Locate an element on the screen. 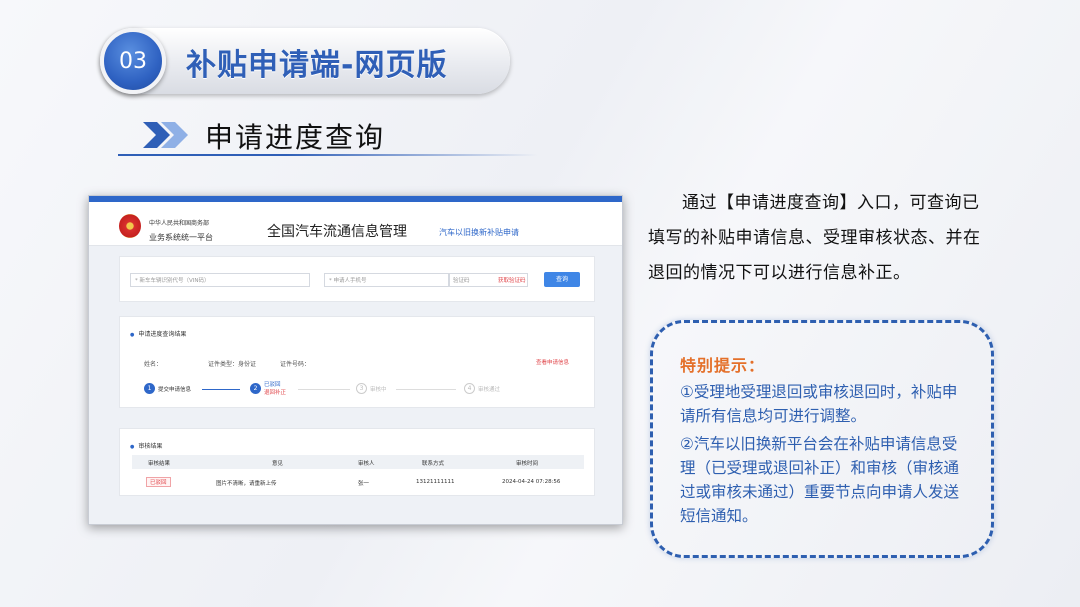 Image resolution: width=1080 pixels, height=607 pixels. table-header-cell: 意见 is located at coordinates (278, 464).